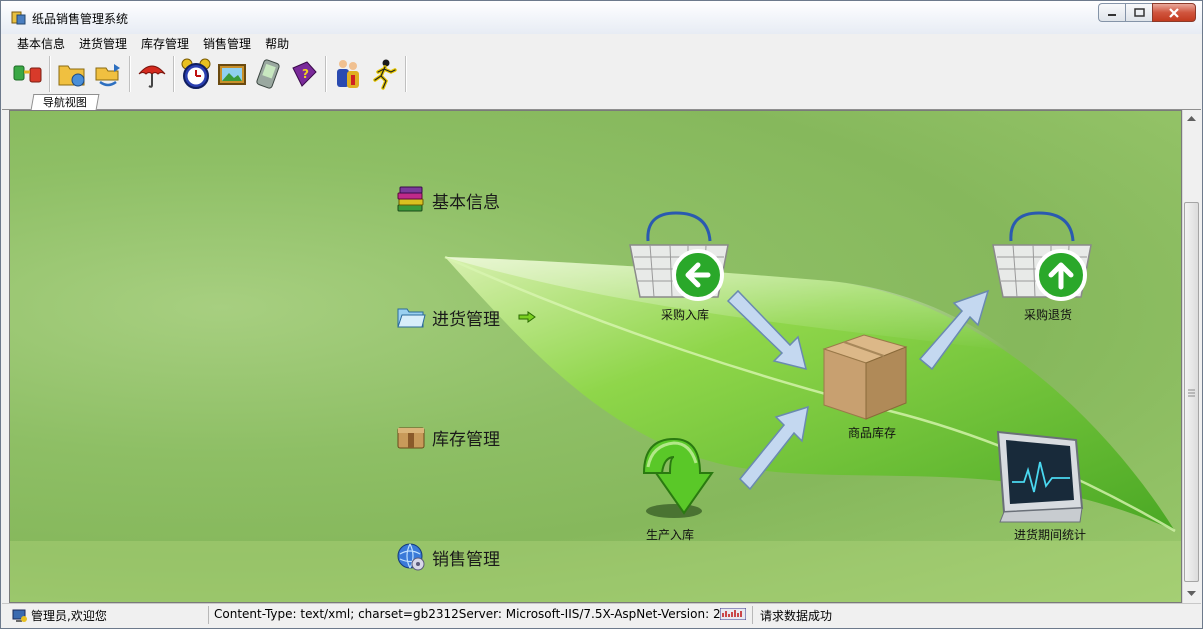 The width and height of the screenshot is (1203, 629). I want to click on menu-sales: 销售管理, so click(227, 44).